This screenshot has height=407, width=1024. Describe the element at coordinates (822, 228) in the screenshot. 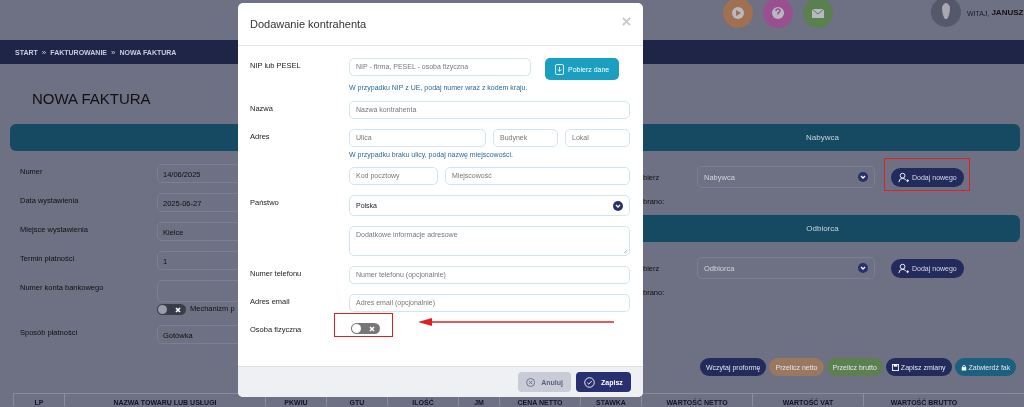

I see `section-title: Odbiorca` at that location.